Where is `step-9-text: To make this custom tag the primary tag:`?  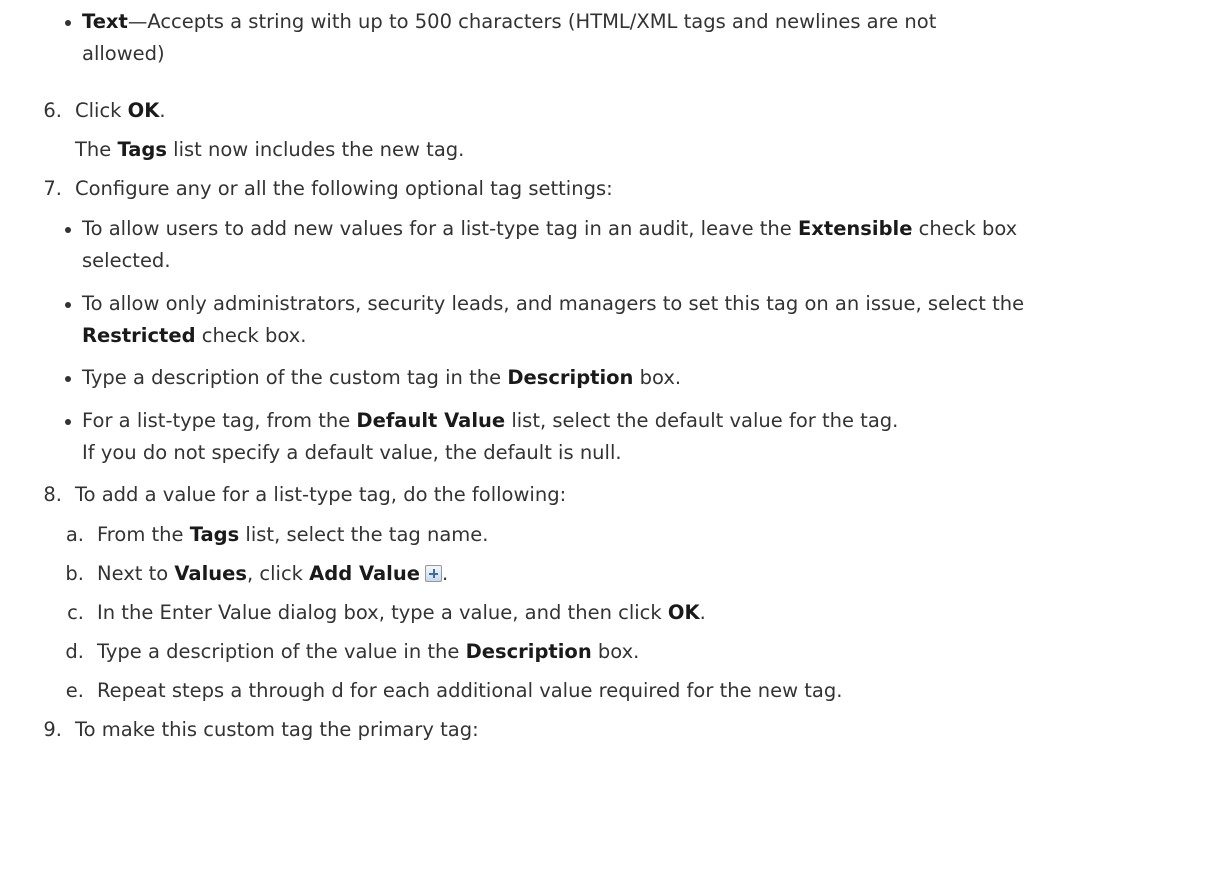 step-9-text: To make this custom tag the primary tag: is located at coordinates (277, 729).